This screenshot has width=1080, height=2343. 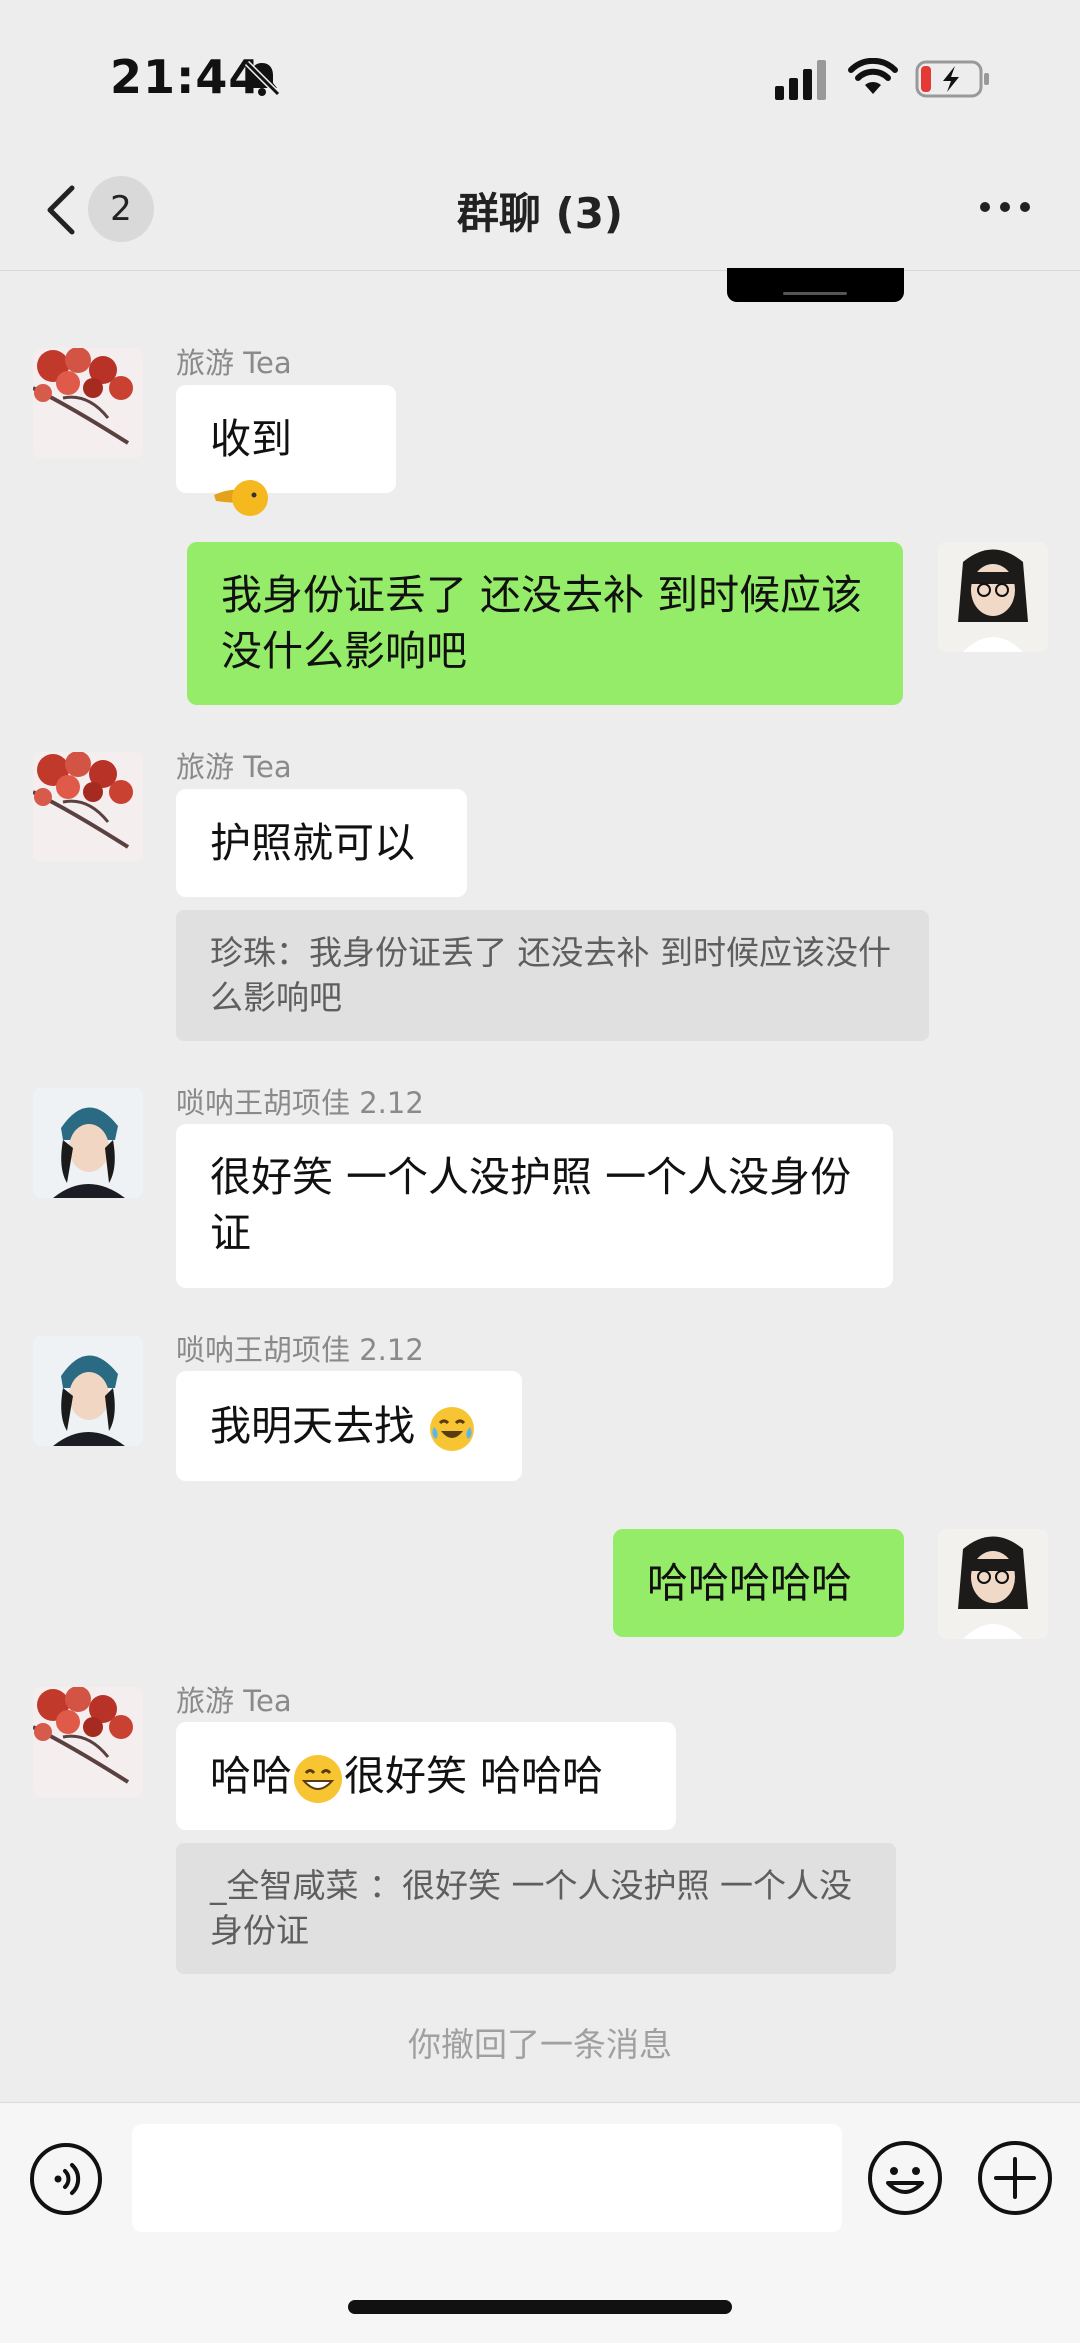 I want to click on message-bubble: 我明天去找, so click(x=349, y=1426).